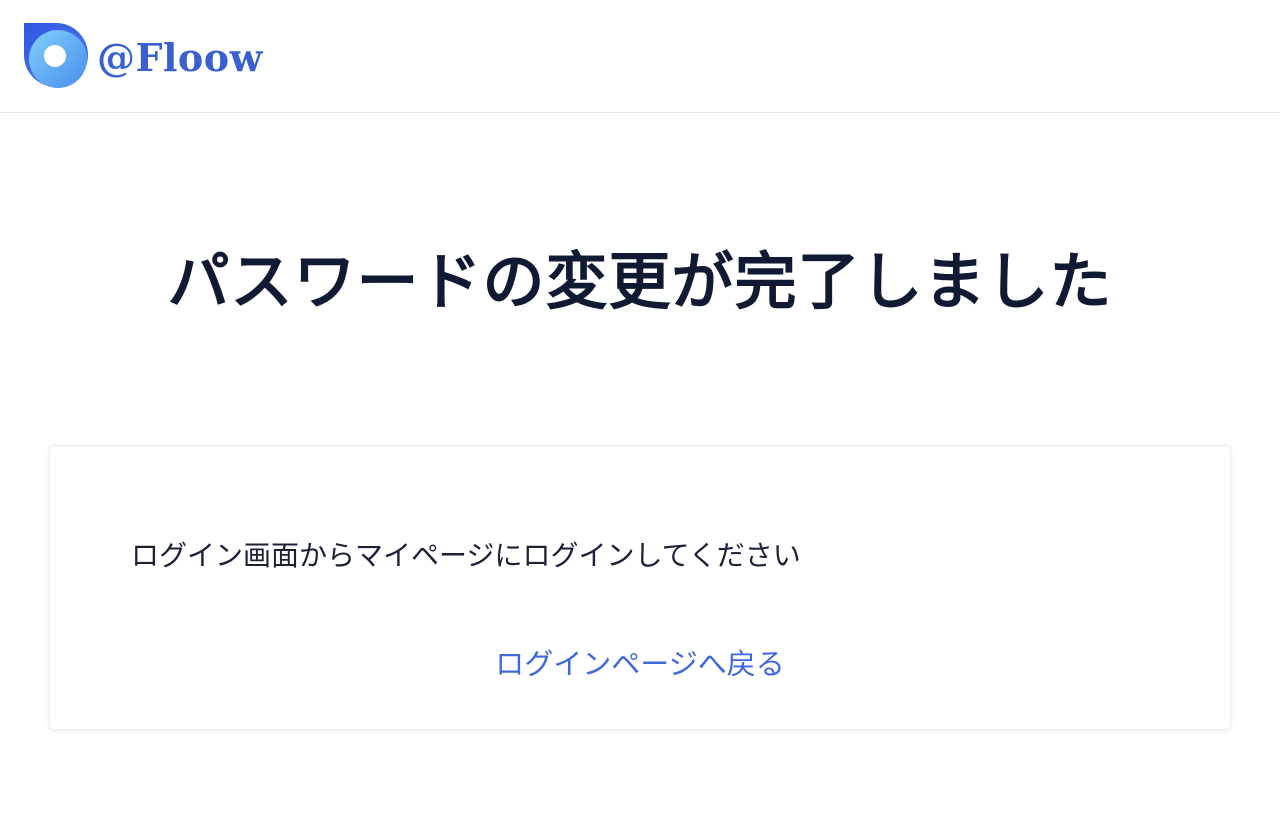  Describe the element at coordinates (640, 56) in the screenshot. I see `site-header: @Floow` at that location.